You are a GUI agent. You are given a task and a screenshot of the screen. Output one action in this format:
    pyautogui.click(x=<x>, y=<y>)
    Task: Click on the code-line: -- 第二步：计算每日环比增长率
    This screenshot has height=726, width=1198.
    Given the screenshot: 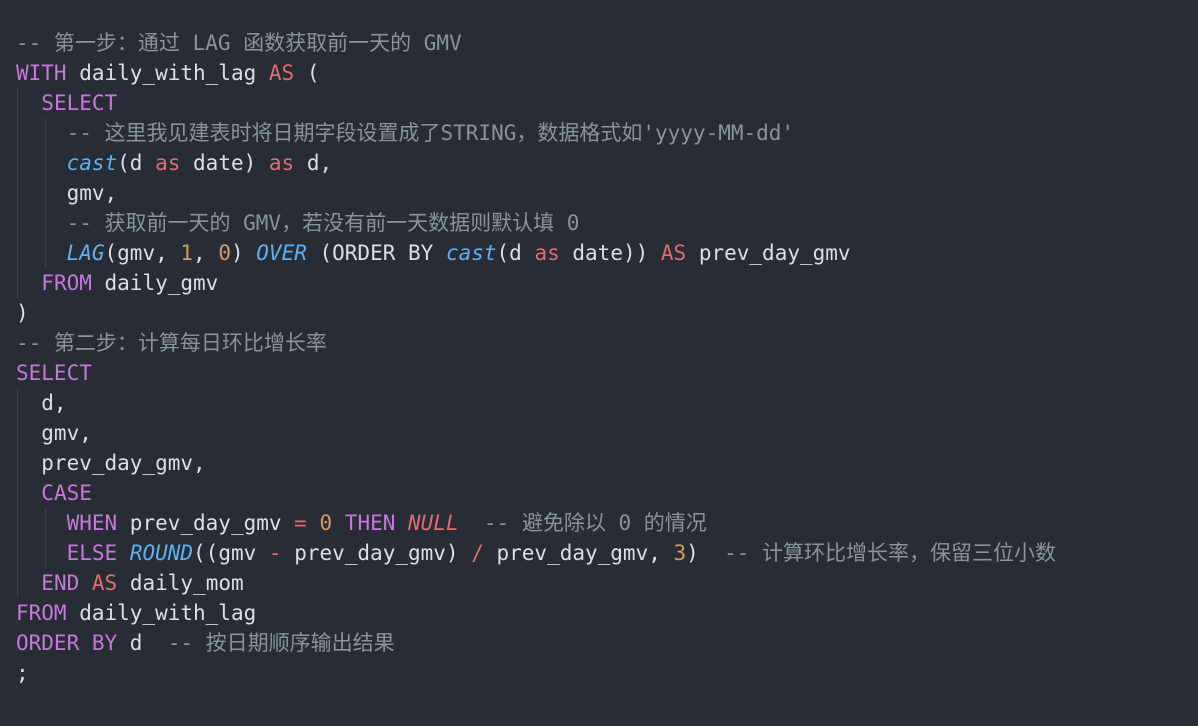 What is the action you would take?
    pyautogui.click(x=599, y=343)
    